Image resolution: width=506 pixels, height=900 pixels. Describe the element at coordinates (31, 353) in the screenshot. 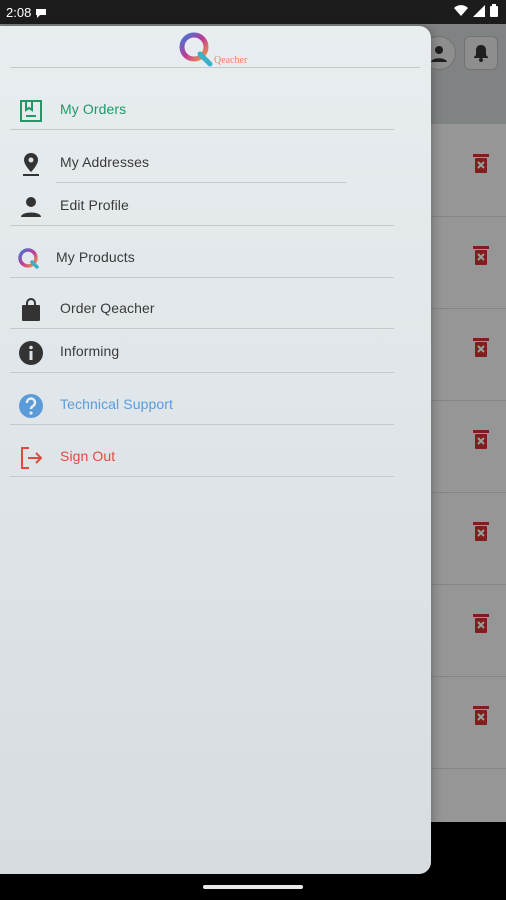

I see `info-icon` at that location.